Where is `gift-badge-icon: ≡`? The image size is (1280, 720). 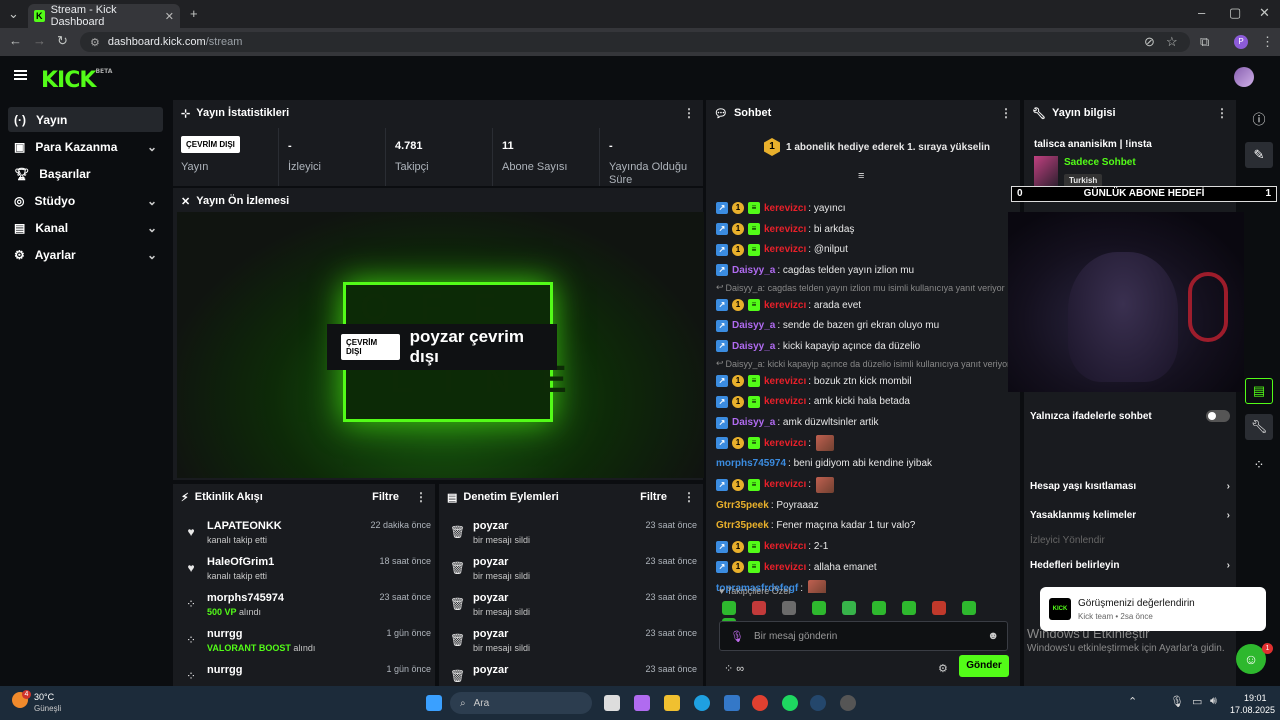 gift-badge-icon: ≡ is located at coordinates (754, 484).